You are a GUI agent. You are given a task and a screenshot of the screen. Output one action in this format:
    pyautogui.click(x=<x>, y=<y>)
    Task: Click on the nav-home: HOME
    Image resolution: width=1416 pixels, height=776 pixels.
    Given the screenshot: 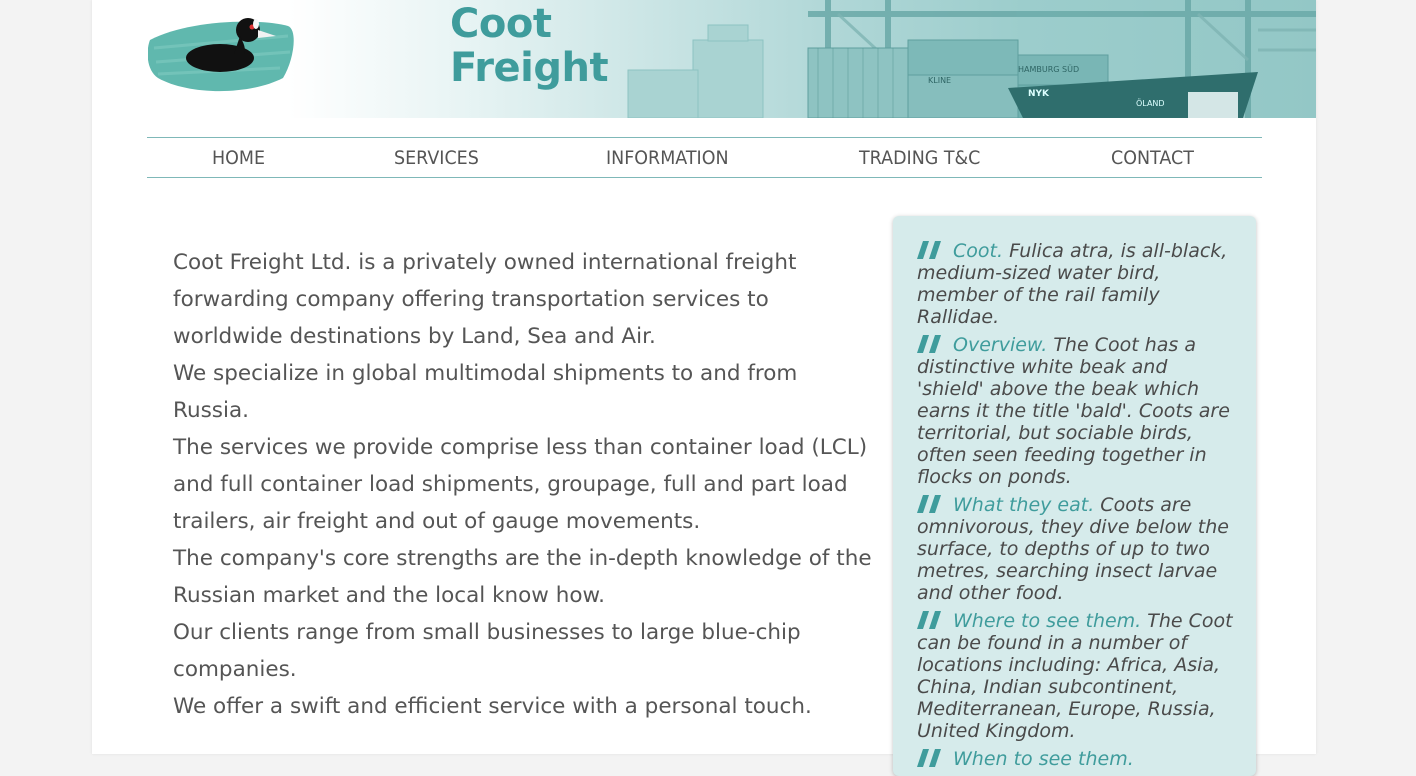 What is the action you would take?
    pyautogui.click(x=238, y=158)
    